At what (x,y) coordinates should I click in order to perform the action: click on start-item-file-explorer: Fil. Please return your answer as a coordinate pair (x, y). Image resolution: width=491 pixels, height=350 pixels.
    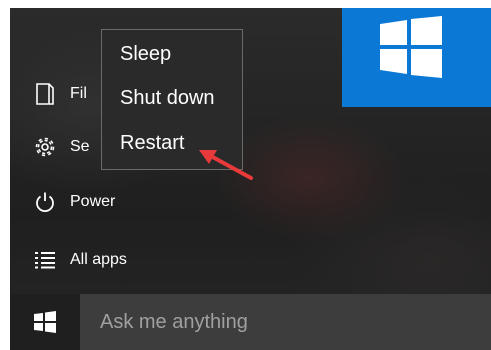
    Looking at the image, I should click on (59, 94).